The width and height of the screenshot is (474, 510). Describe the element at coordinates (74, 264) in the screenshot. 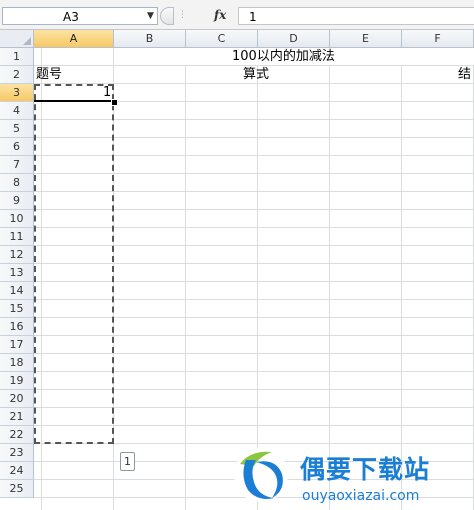

I see `copy-range-marquee` at that location.